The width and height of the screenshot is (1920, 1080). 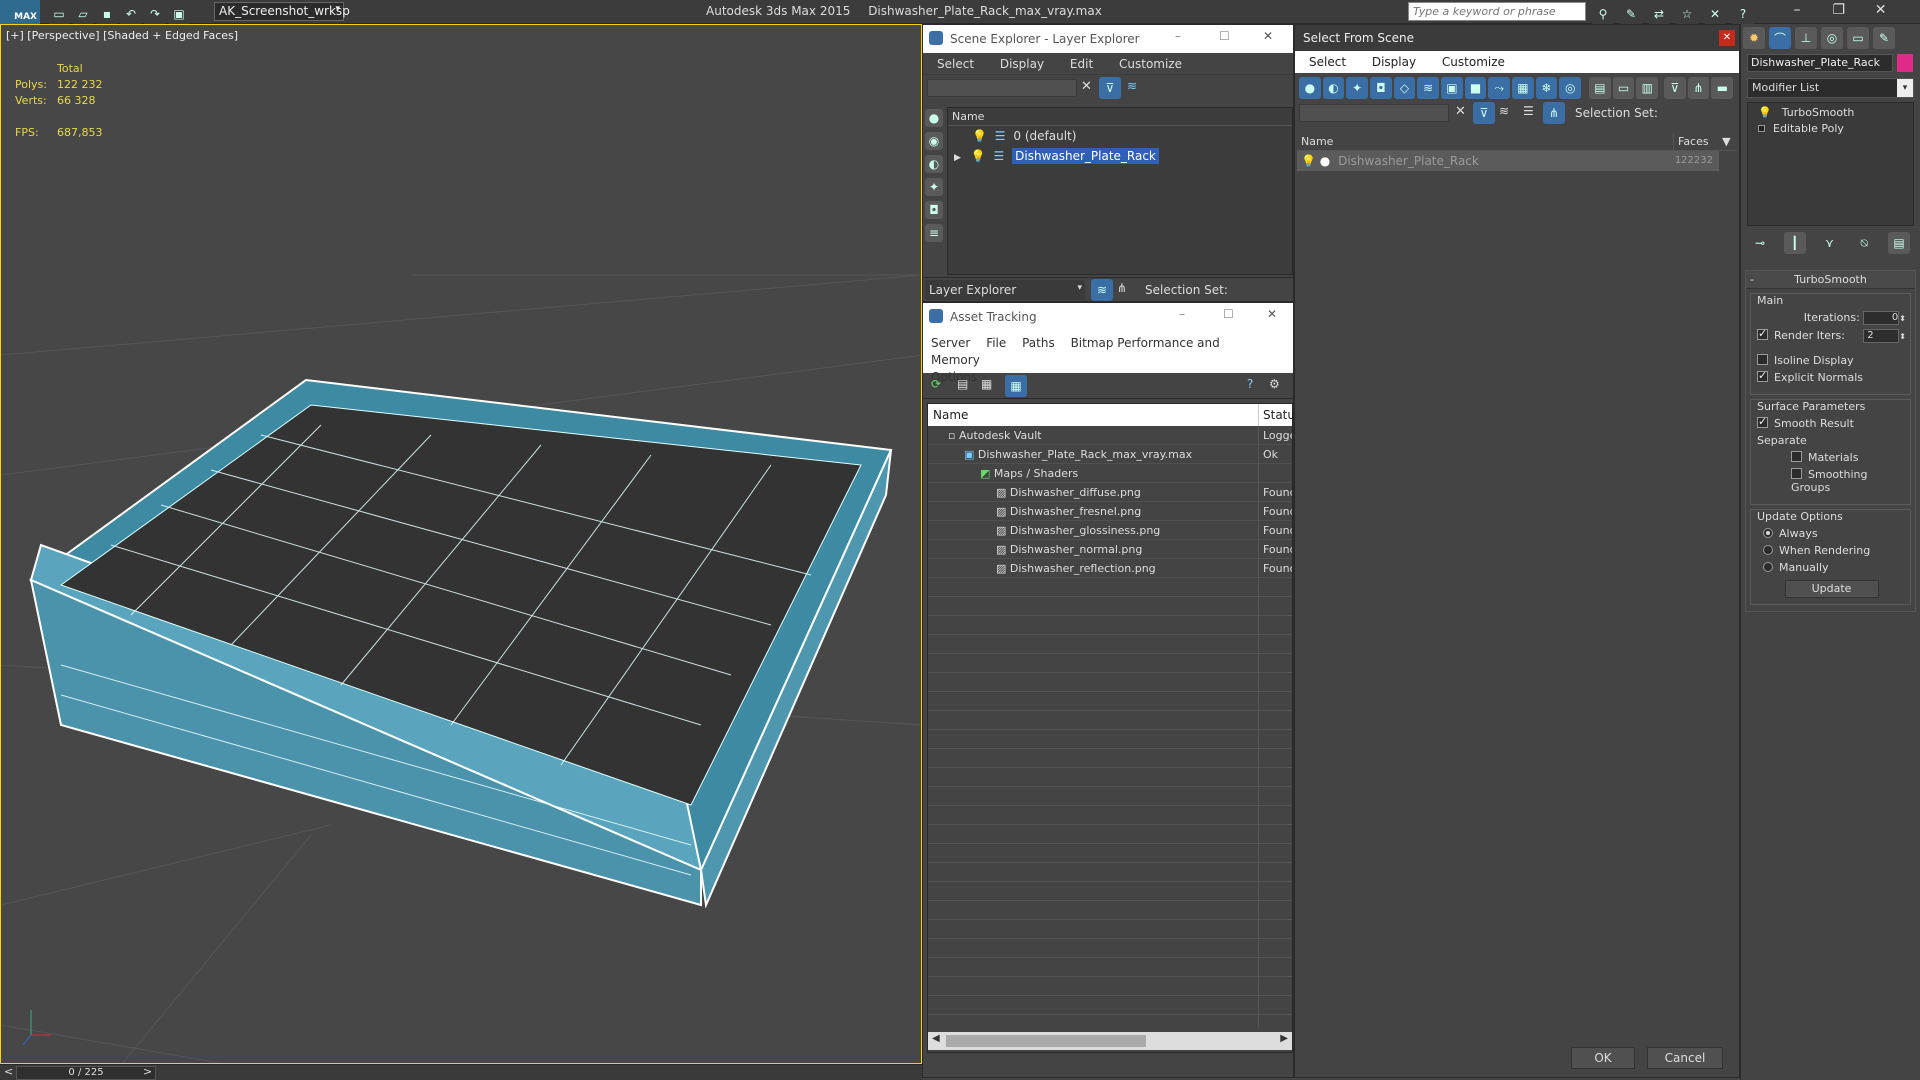 What do you see at coordinates (1452, 88) in the screenshot?
I see `display-groups-icon: ▣` at bounding box center [1452, 88].